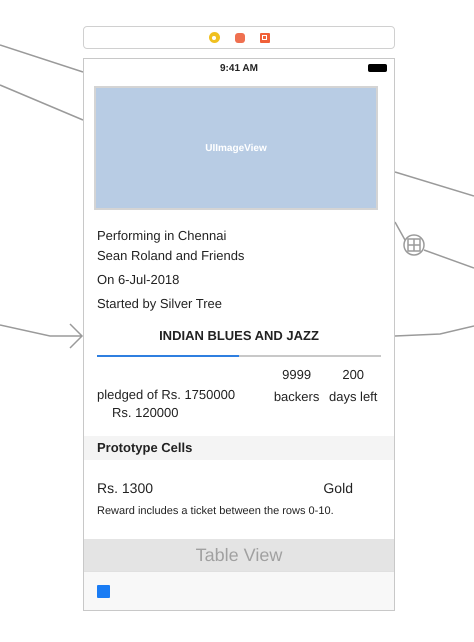 Image resolution: width=474 pixels, height=642 pixels. I want to click on status-time: 9:41 AM, so click(239, 69).